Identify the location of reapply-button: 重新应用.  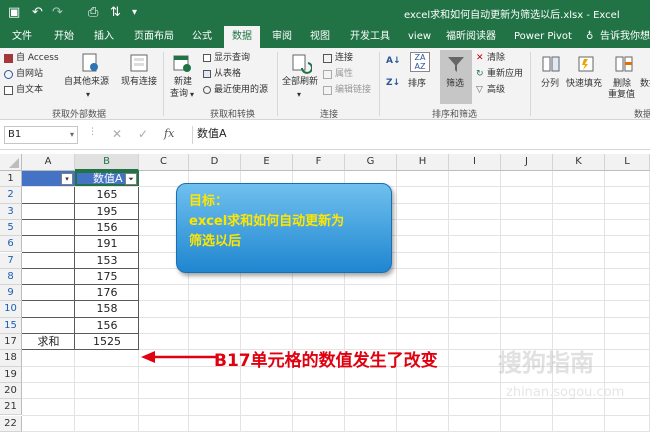
(505, 74).